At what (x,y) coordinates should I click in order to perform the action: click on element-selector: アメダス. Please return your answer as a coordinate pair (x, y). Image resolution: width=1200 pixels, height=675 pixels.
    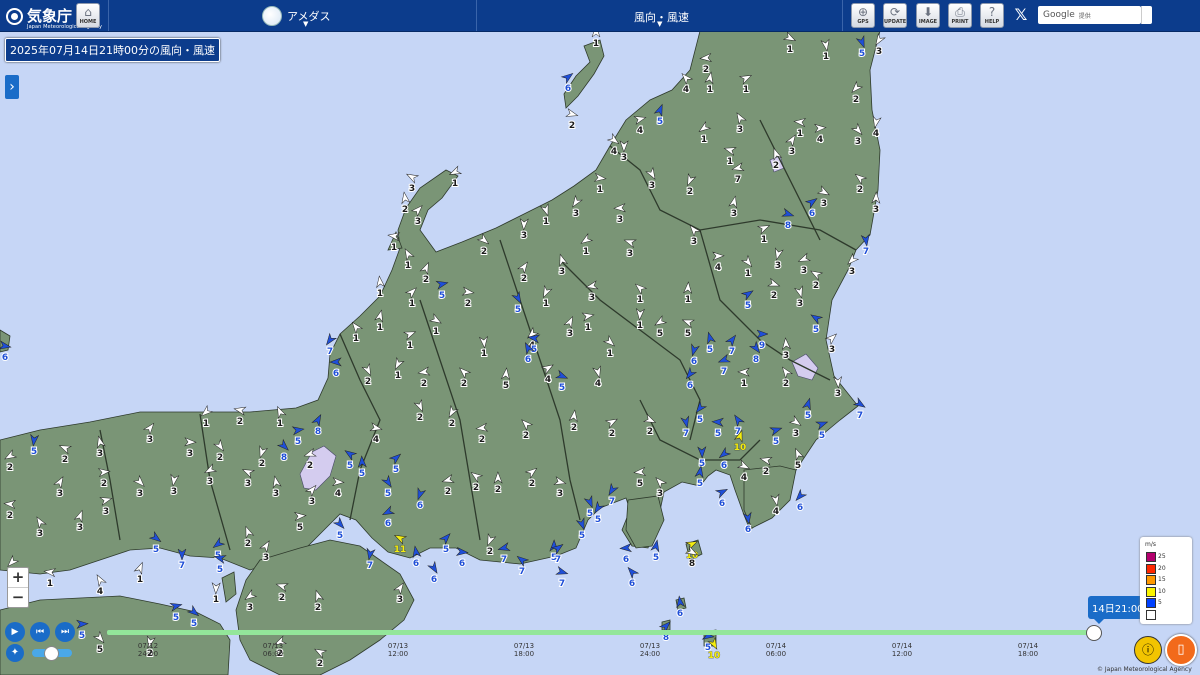
    Looking at the image, I should click on (296, 16).